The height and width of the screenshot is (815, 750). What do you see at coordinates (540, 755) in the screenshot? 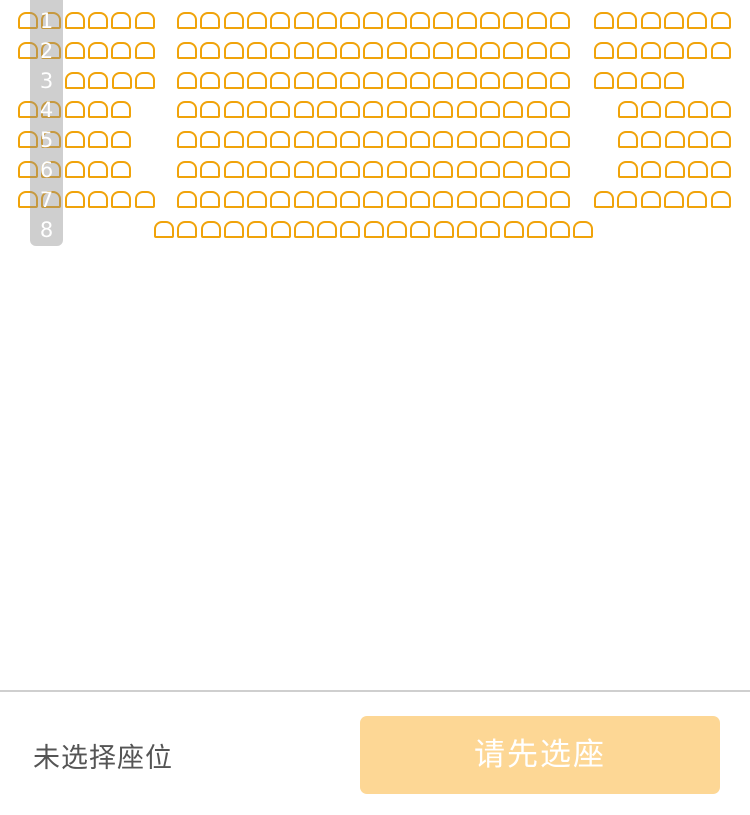
I see `confirm-seat-button: 请先选座` at bounding box center [540, 755].